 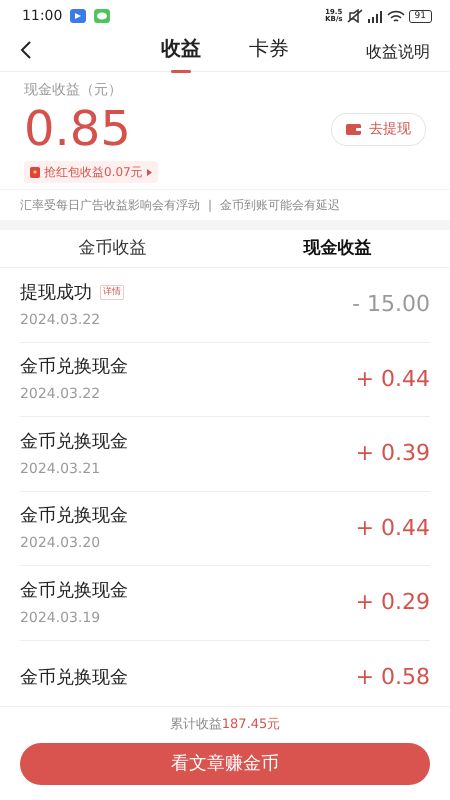 I want to click on details-link: 详情, so click(x=112, y=292).